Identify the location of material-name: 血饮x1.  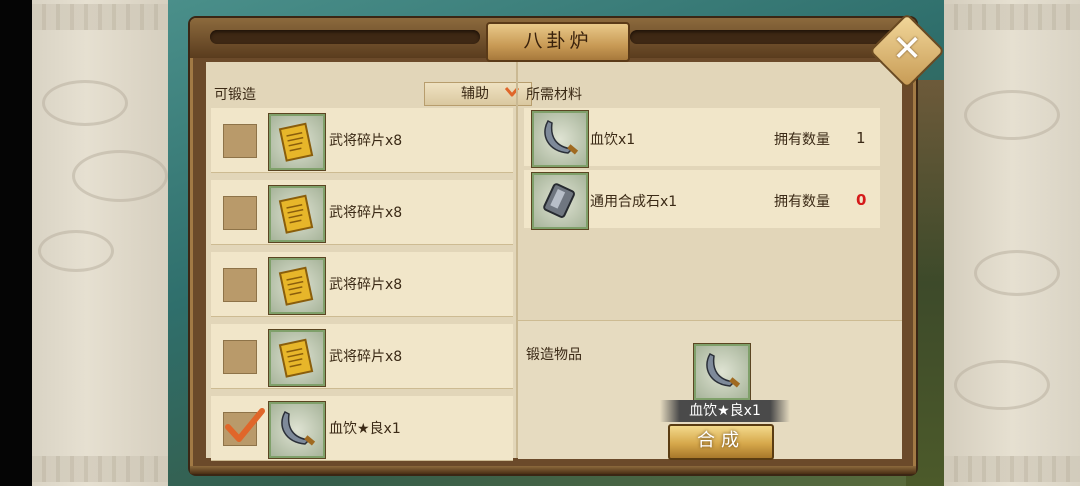
(613, 140).